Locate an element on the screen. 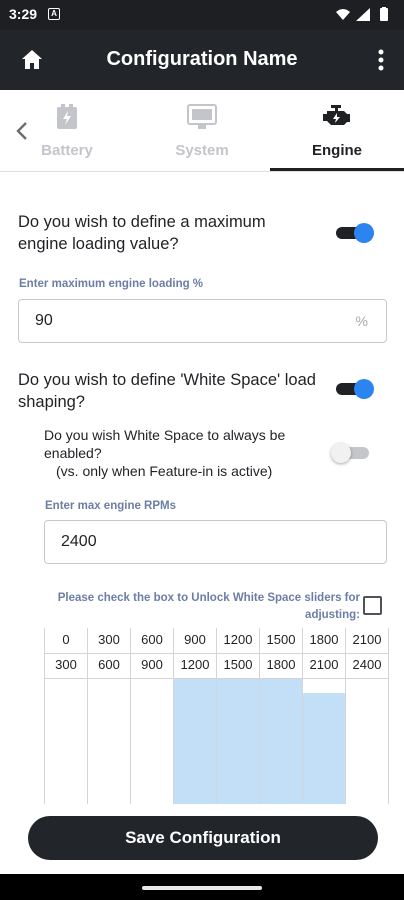 The height and width of the screenshot is (900, 404). rpm-band-from: 2100 is located at coordinates (367, 639).